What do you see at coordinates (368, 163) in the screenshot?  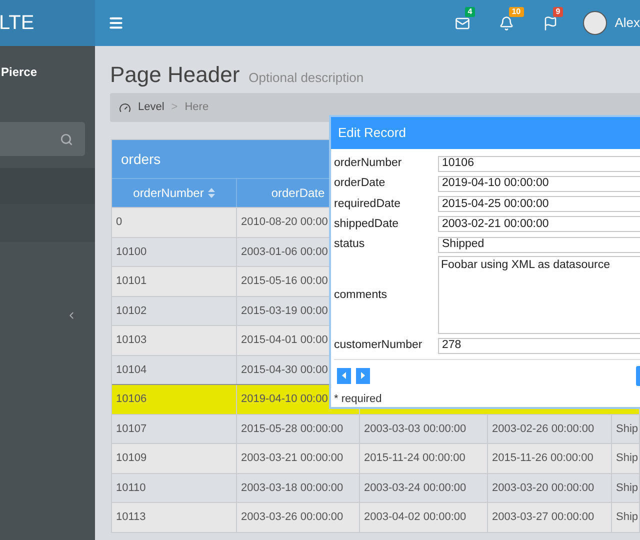 I see `field-label: orderNumber` at bounding box center [368, 163].